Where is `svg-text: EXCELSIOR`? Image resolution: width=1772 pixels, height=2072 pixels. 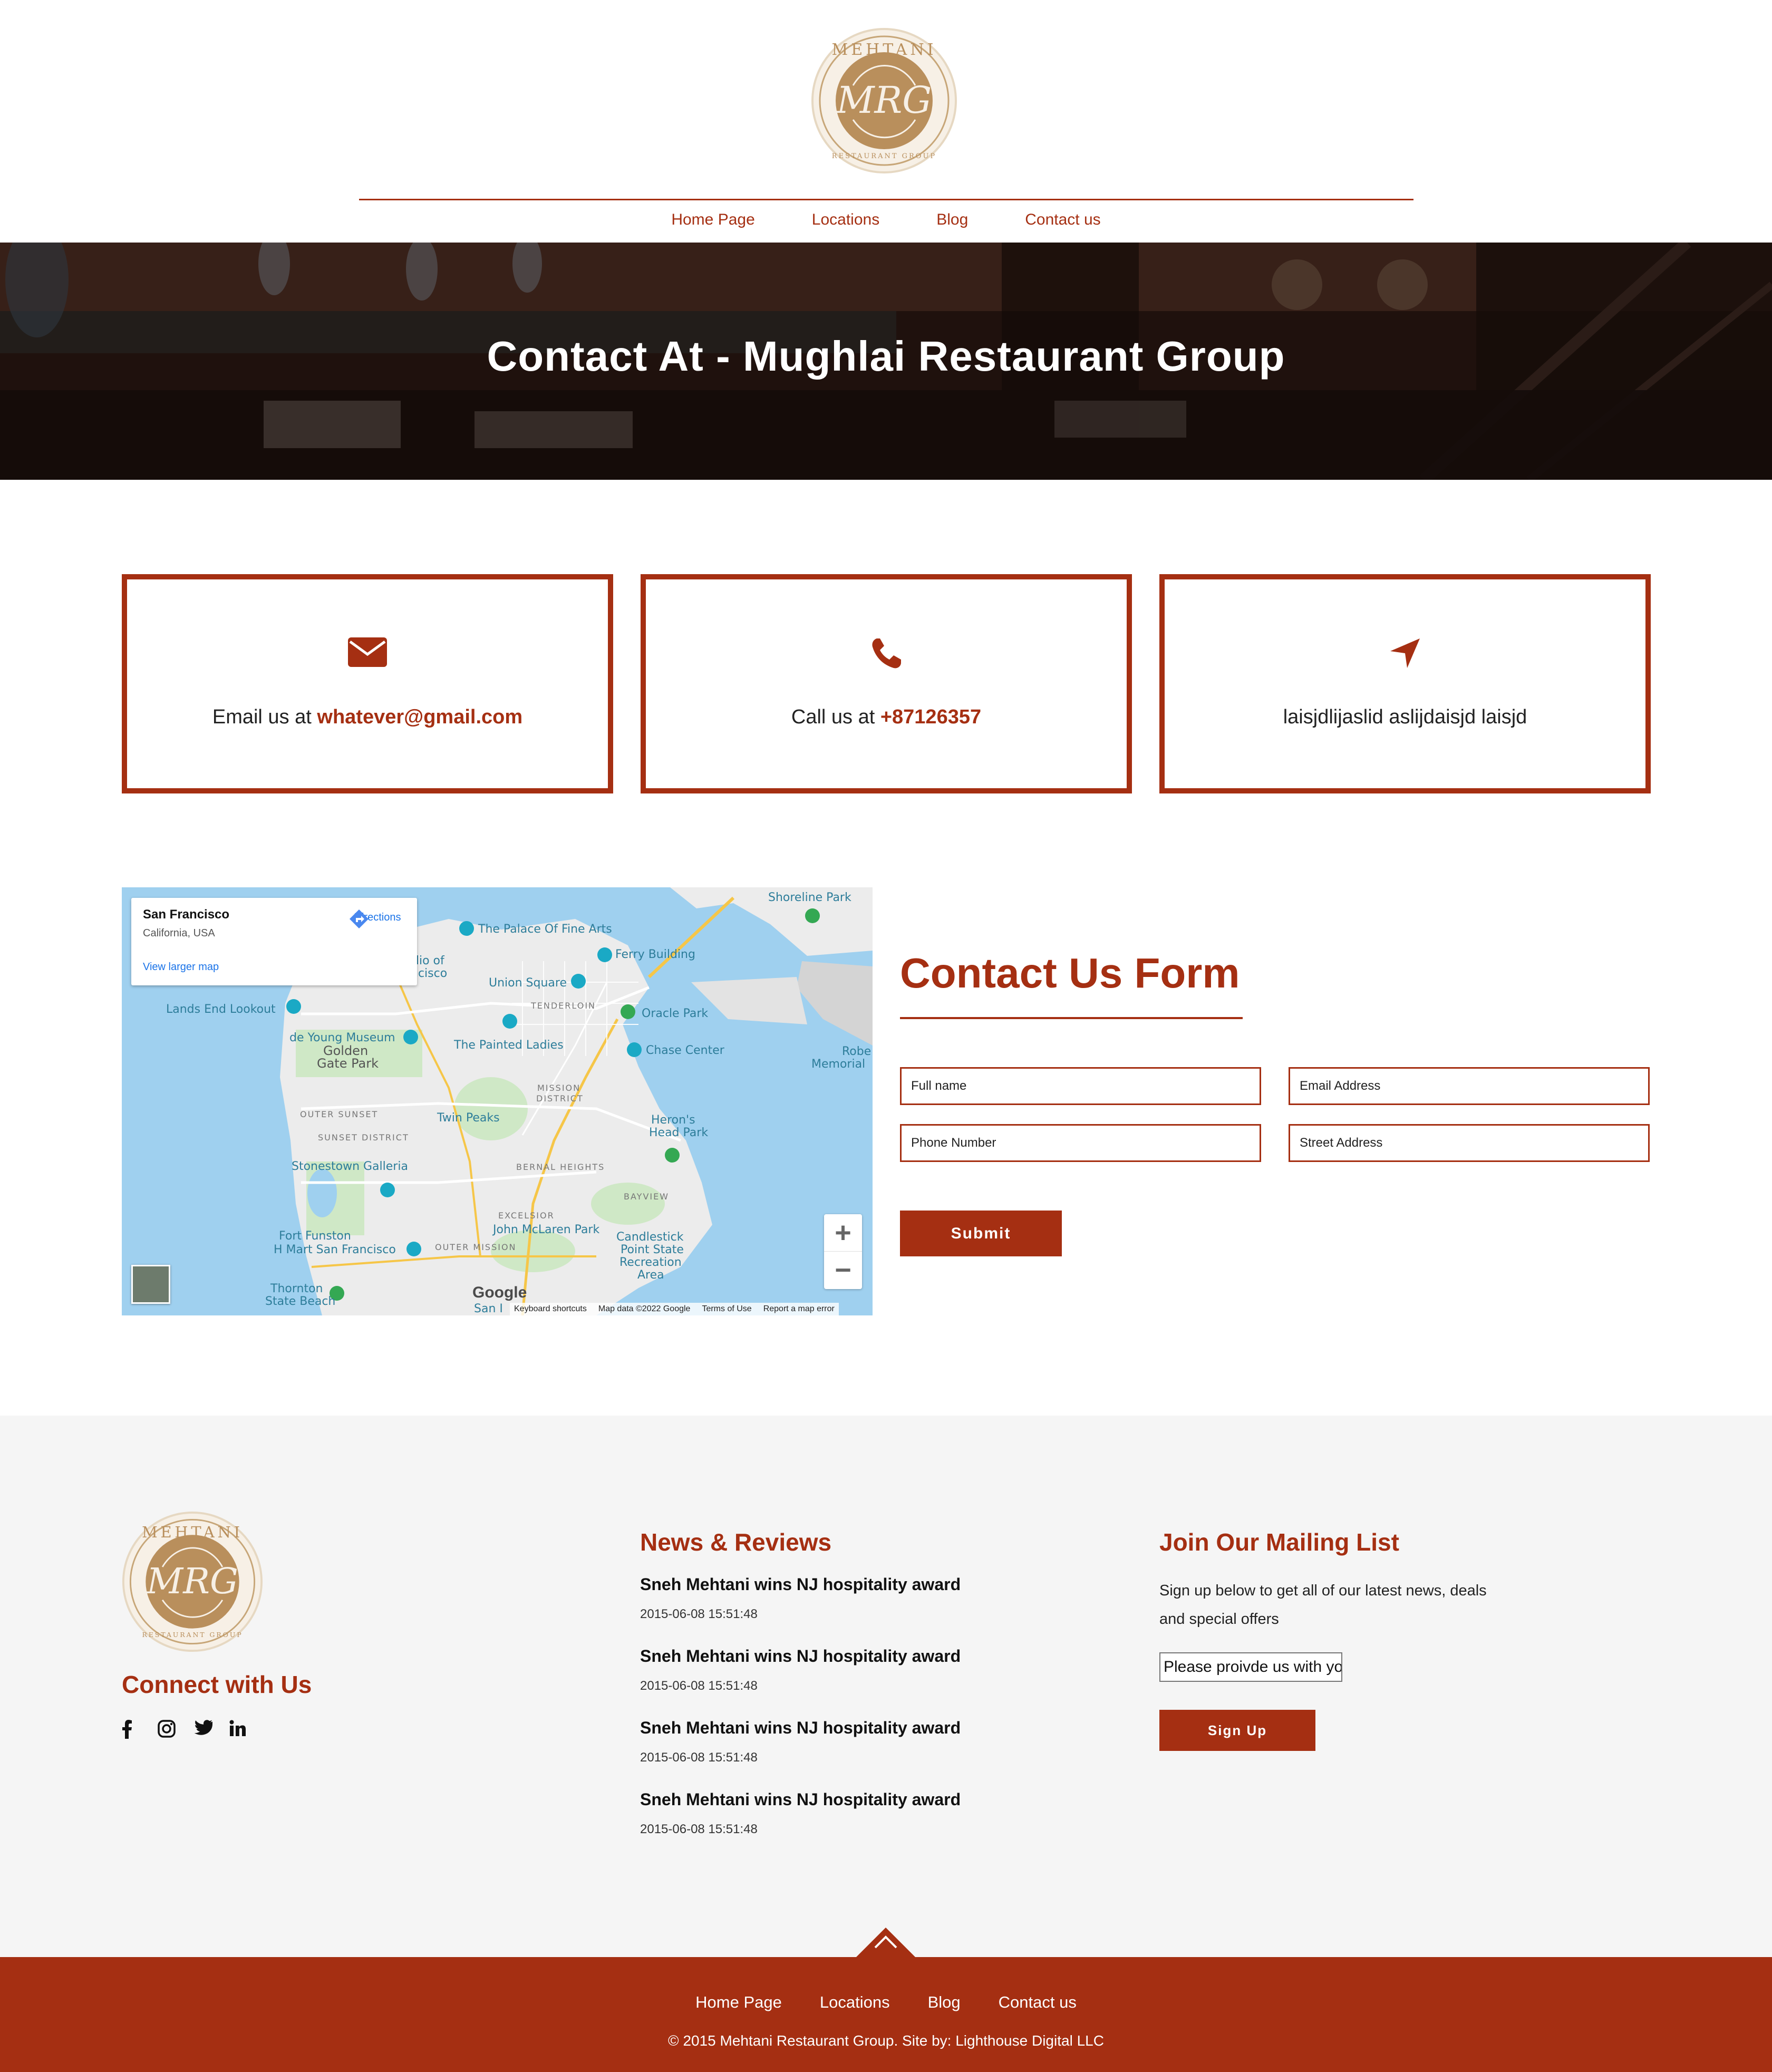 svg-text: EXCELSIOR is located at coordinates (527, 1216).